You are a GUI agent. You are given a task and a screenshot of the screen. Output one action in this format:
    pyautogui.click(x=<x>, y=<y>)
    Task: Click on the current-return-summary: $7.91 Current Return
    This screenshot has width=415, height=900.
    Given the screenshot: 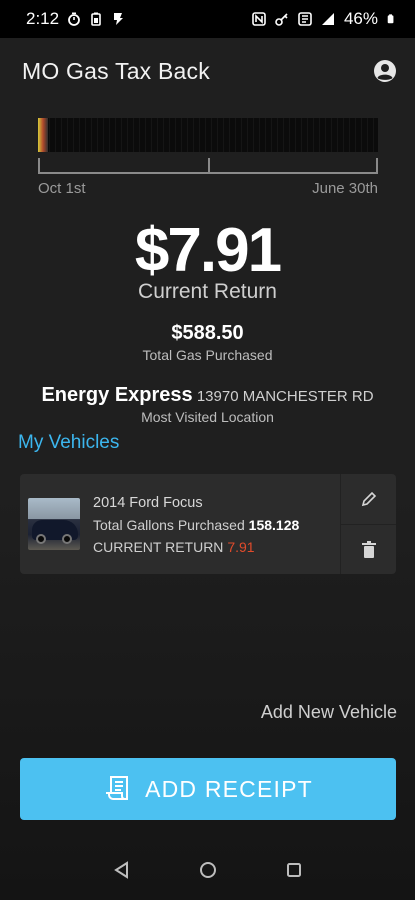 What is the action you would take?
    pyautogui.click(x=207, y=261)
    